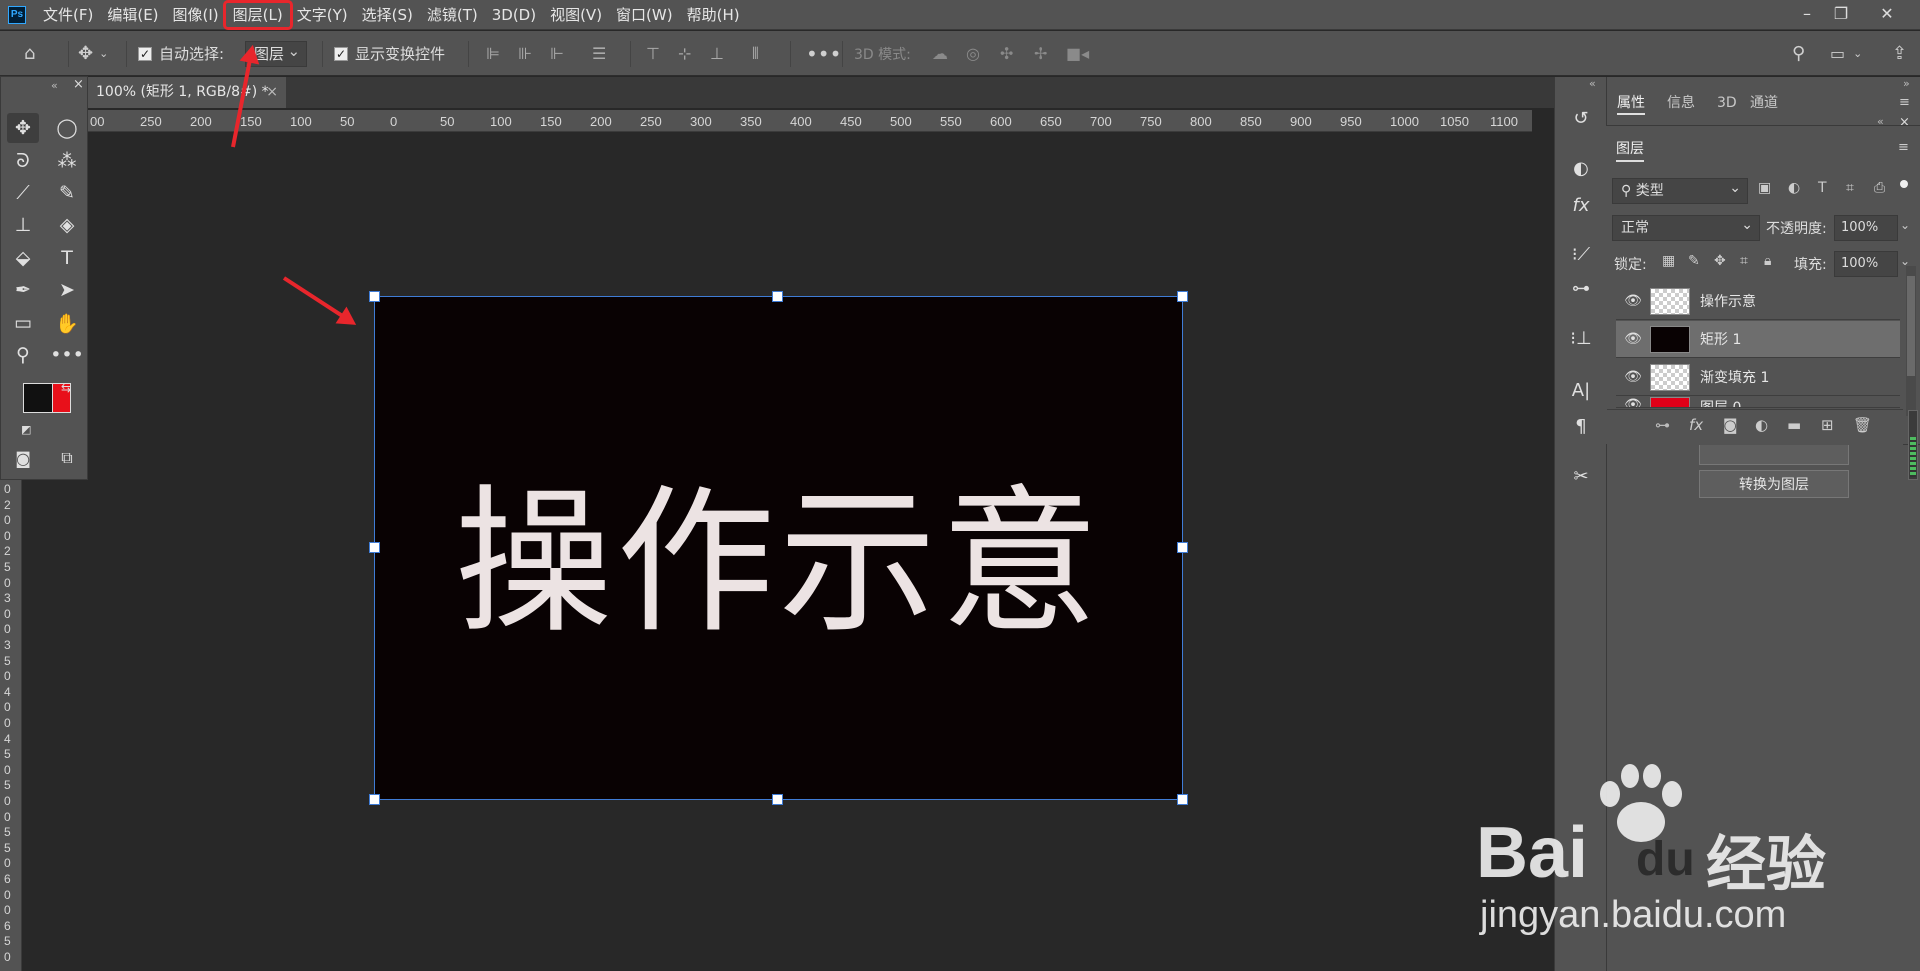 The image size is (1920, 971). What do you see at coordinates (66, 388) in the screenshot?
I see `swap-colors-icon: ⇆` at bounding box center [66, 388].